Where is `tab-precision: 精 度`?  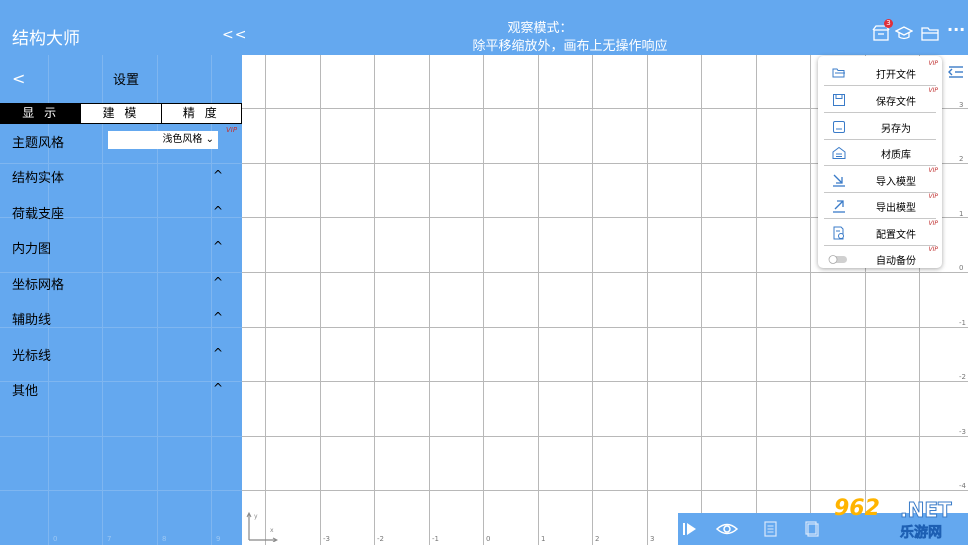
tab-precision: 精 度 is located at coordinates (201, 113).